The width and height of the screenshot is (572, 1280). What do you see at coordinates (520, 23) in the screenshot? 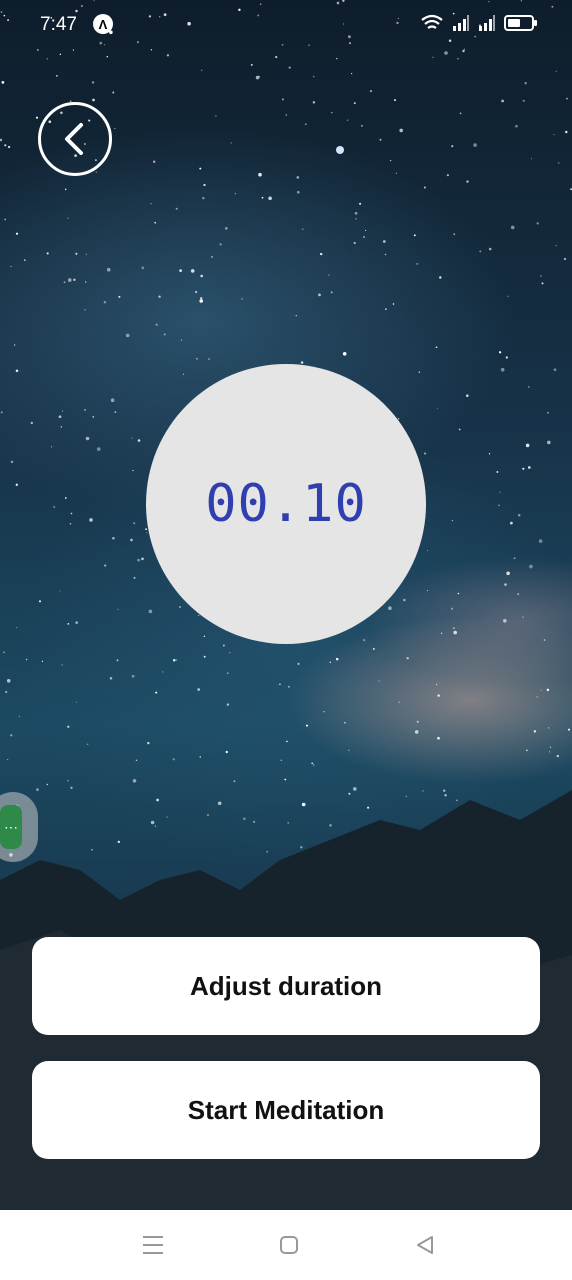
I see `battery-icon` at bounding box center [520, 23].